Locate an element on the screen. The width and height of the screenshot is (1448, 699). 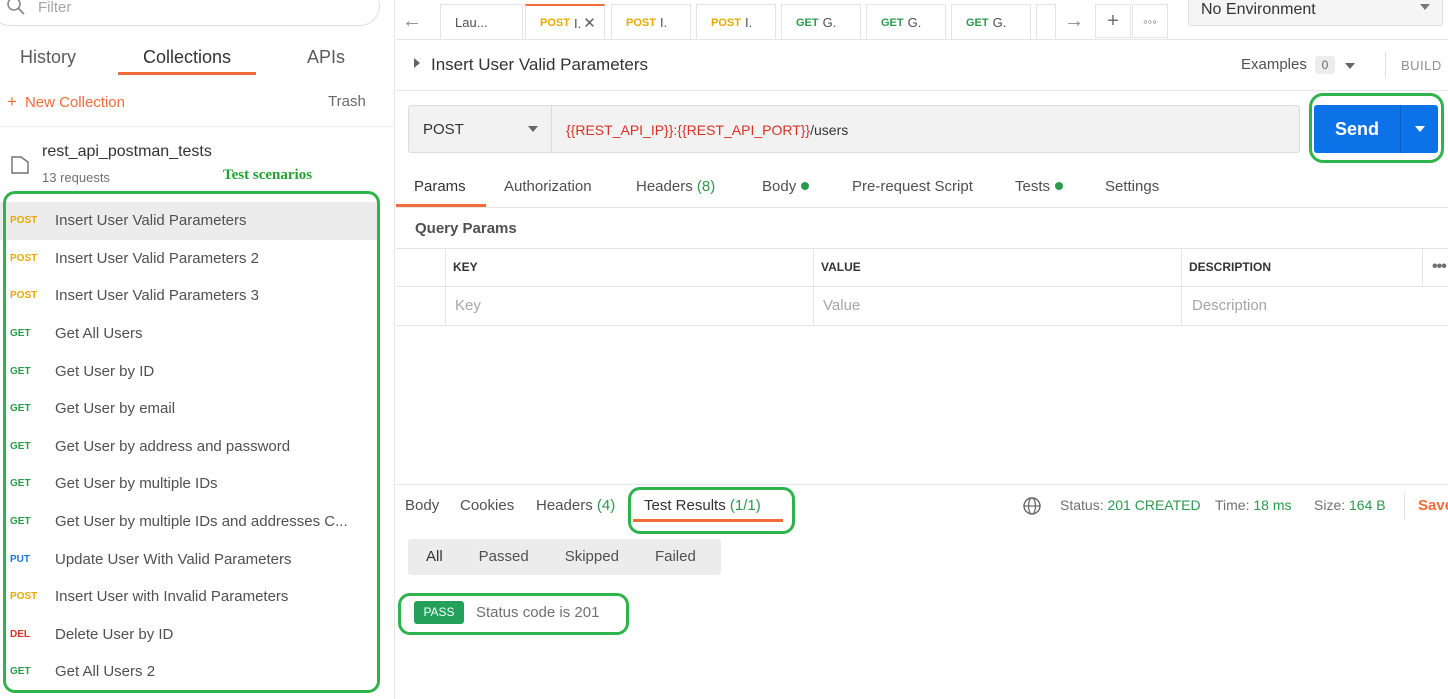
tab-count: (8) is located at coordinates (706, 186).